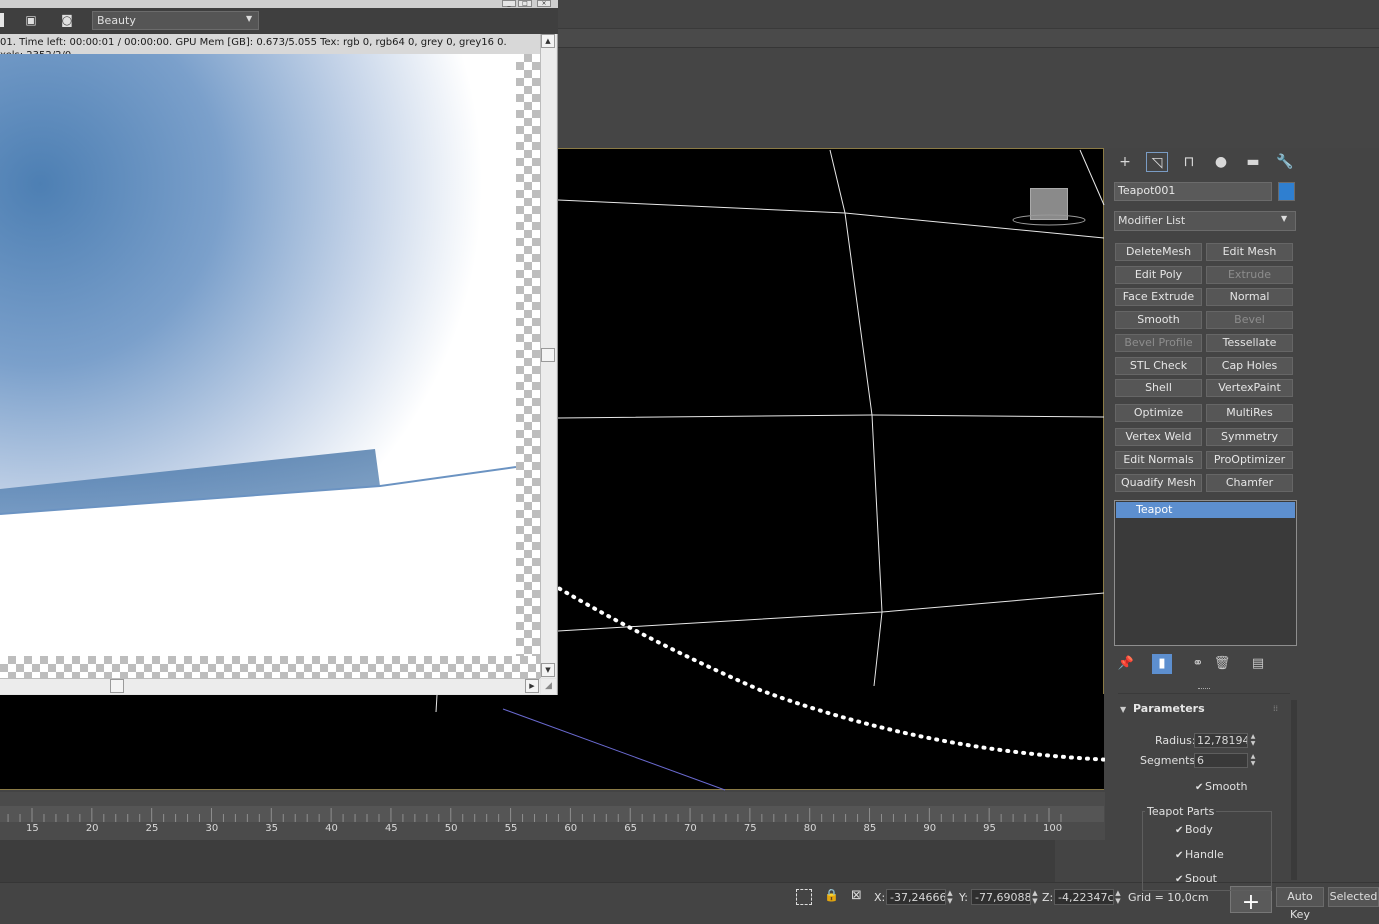  Describe the element at coordinates (532, 686) in the screenshot. I see `scroll-right-icon: ▶` at that location.